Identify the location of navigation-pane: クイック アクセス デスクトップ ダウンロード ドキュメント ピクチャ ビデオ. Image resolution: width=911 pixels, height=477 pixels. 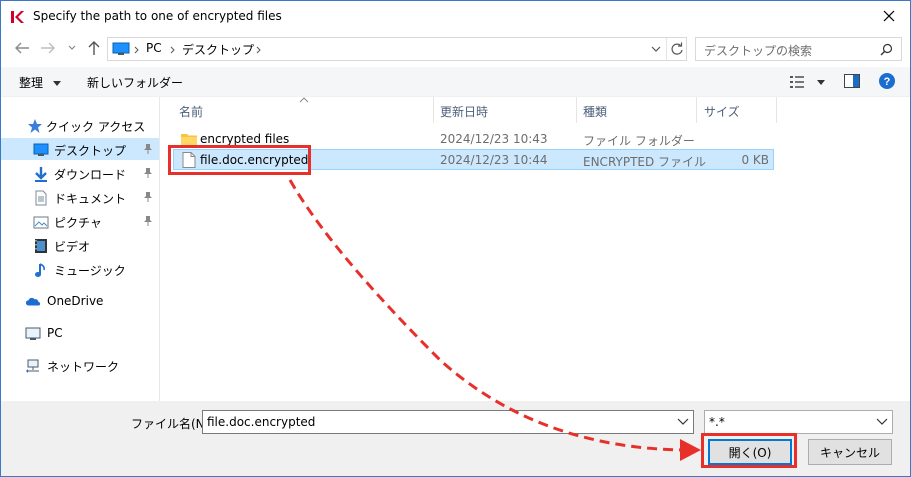
(80, 249).